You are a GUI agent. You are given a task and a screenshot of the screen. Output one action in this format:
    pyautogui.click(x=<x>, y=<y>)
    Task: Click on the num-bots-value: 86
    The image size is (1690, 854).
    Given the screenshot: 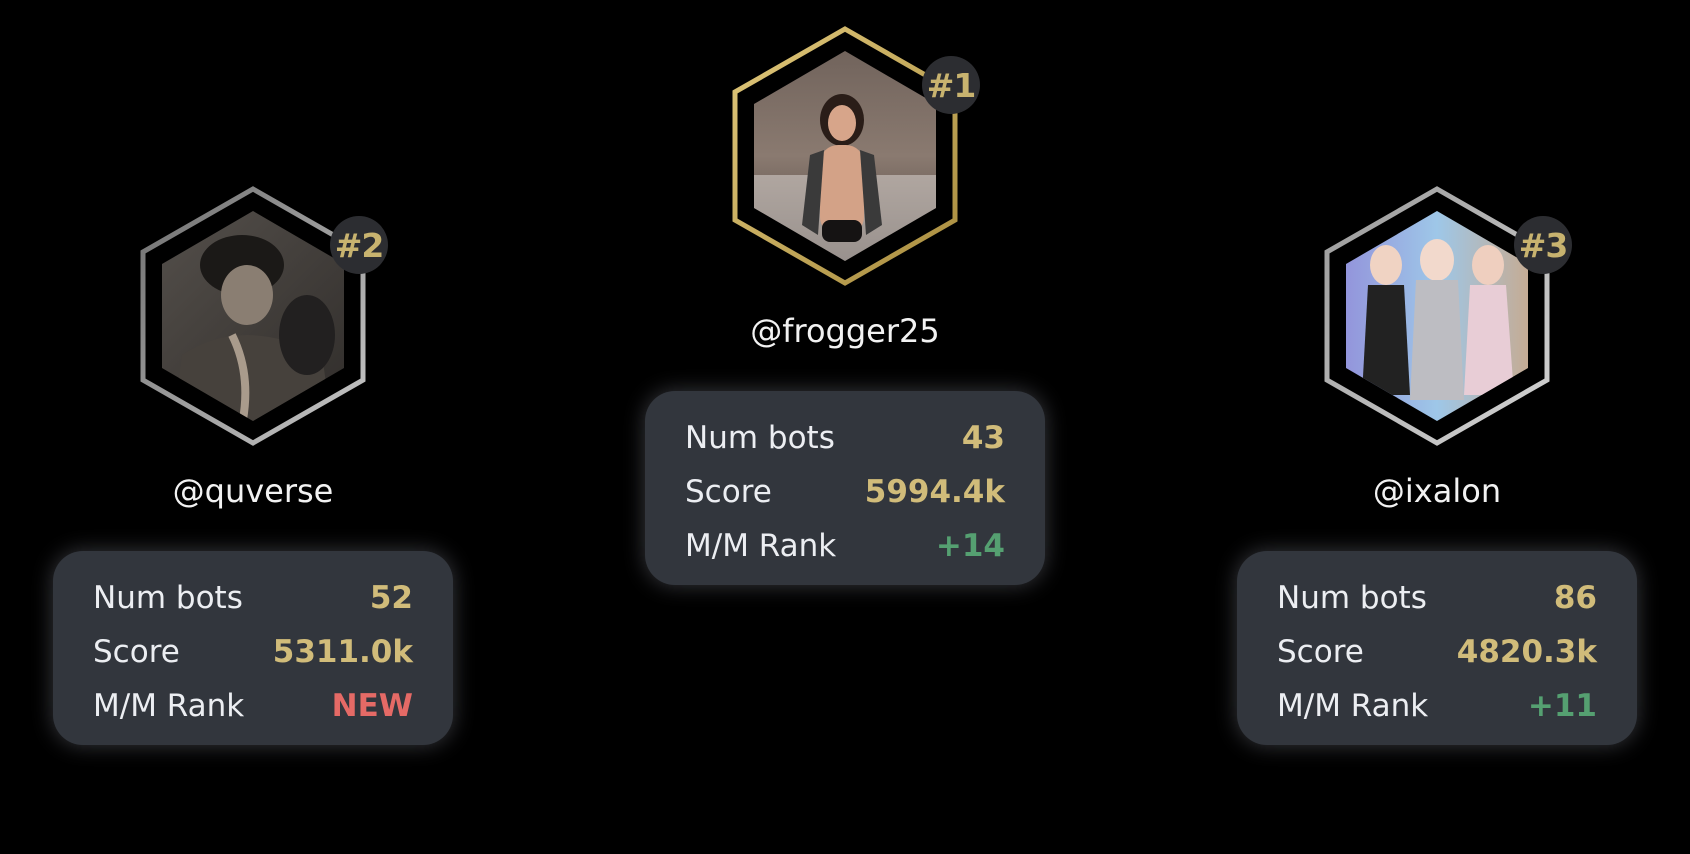 What is the action you would take?
    pyautogui.click(x=1575, y=598)
    